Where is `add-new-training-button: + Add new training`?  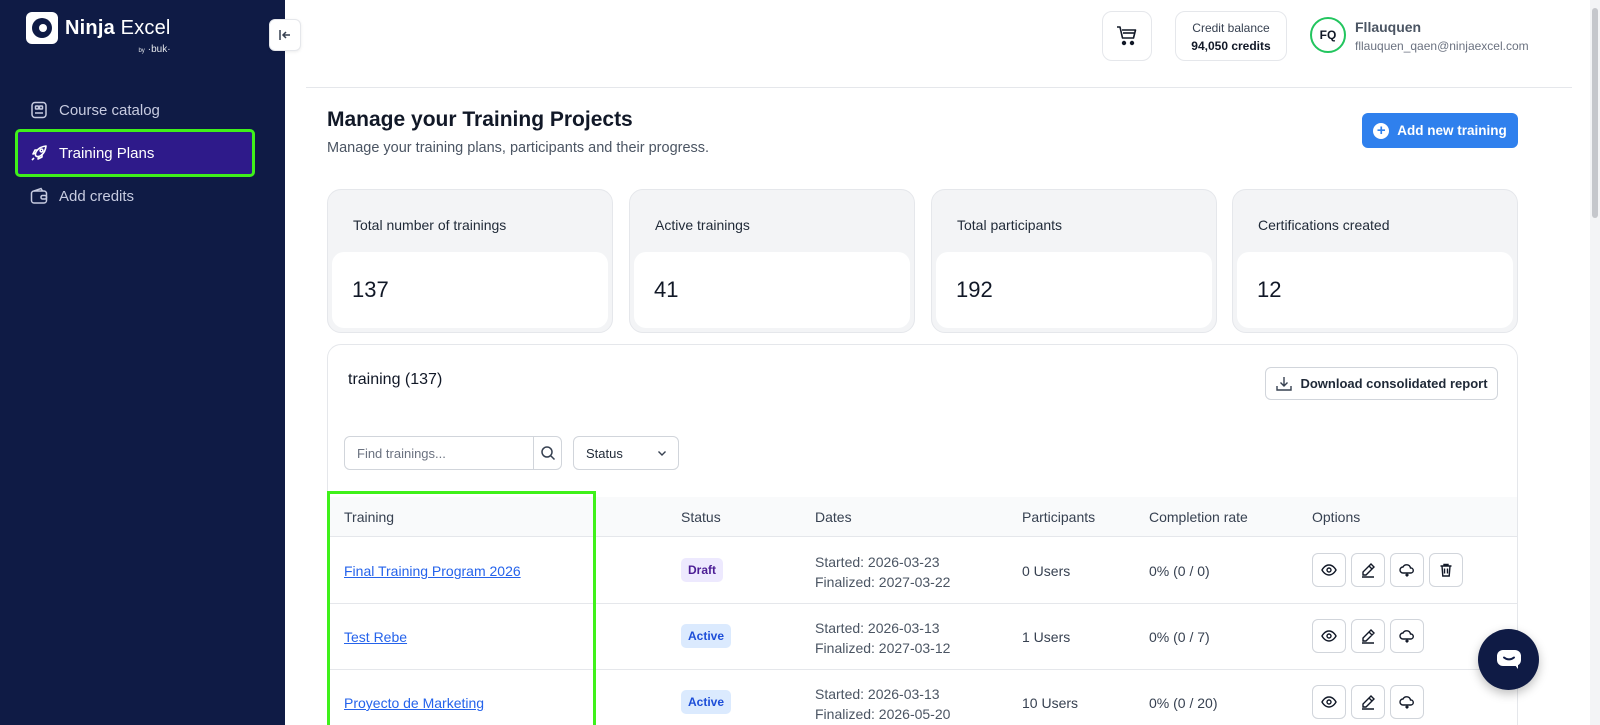
add-new-training-button: + Add new training is located at coordinates (1440, 130).